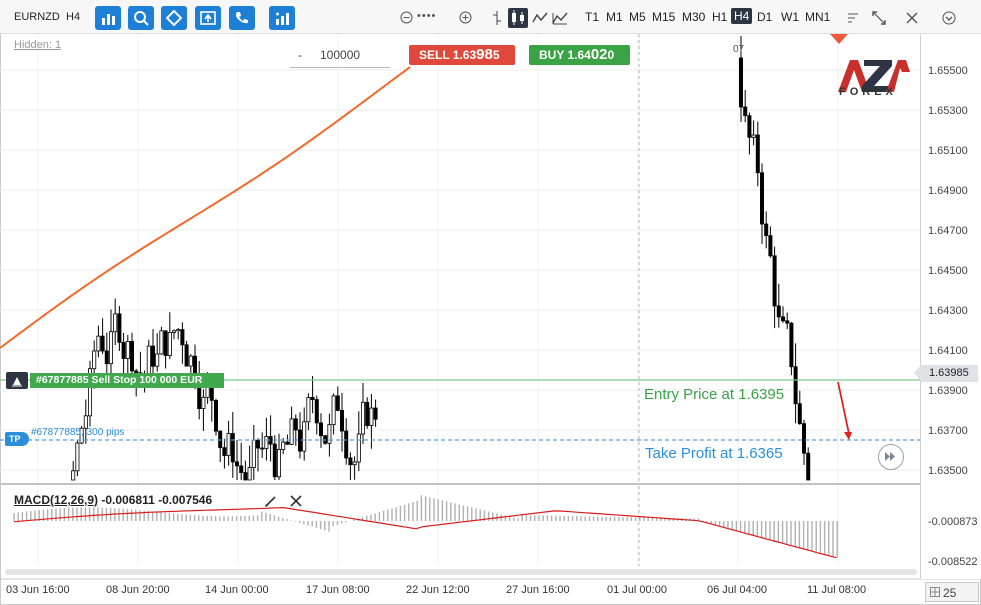 The width and height of the screenshot is (981, 605). What do you see at coordinates (599, 54) in the screenshot?
I see `buy-price-big: 02` at bounding box center [599, 54].